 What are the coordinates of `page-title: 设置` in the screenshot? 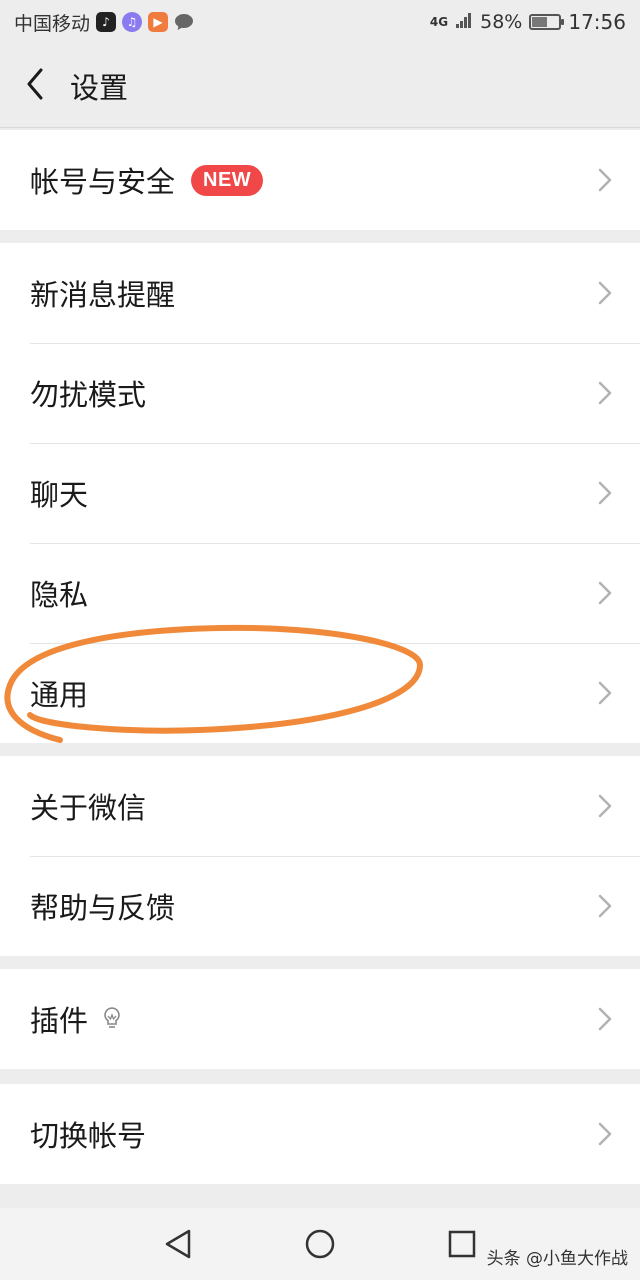 It's located at (99, 87).